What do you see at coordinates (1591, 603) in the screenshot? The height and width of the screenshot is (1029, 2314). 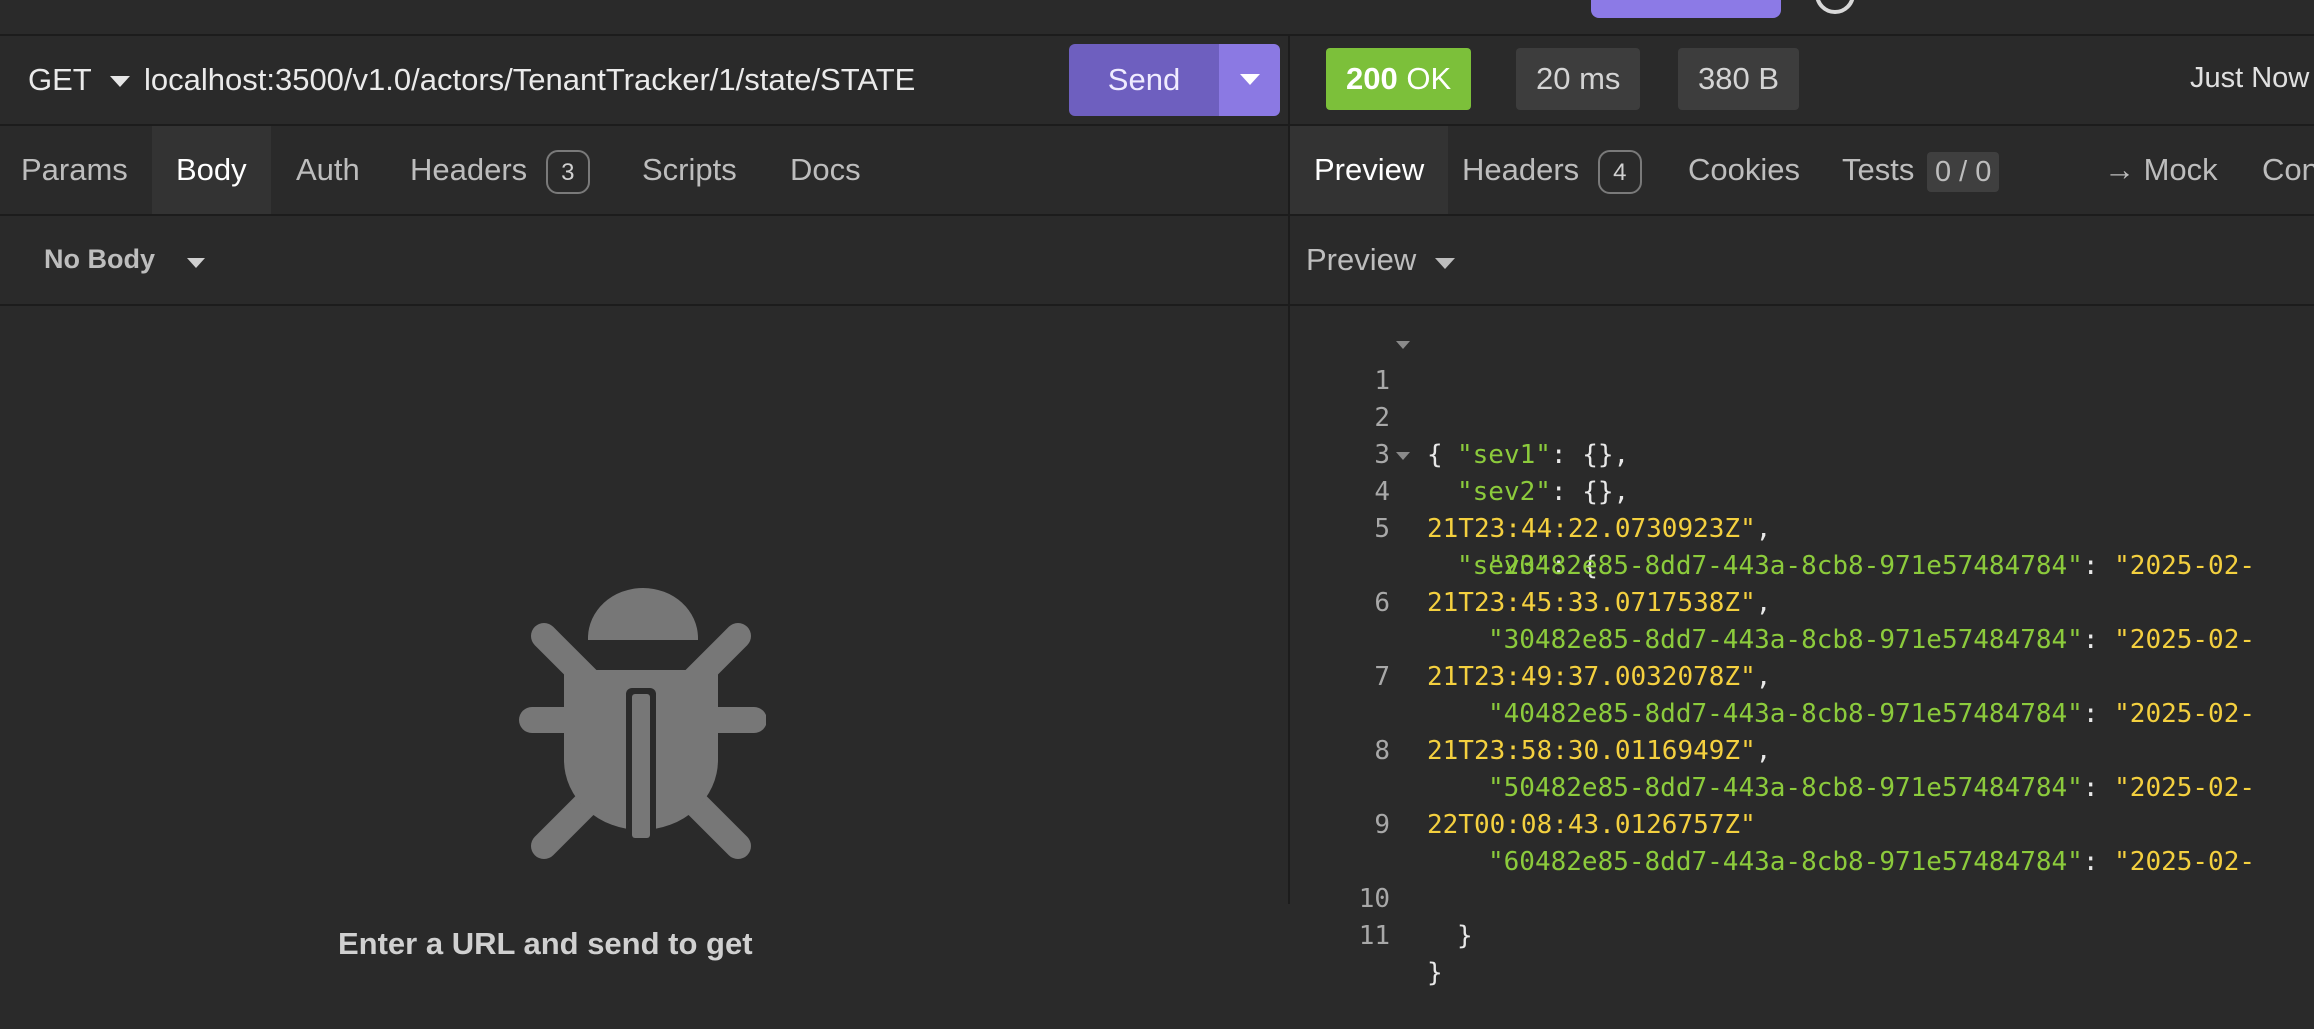 I see `json-string: 21T23:45:33.0717538Z"` at bounding box center [1591, 603].